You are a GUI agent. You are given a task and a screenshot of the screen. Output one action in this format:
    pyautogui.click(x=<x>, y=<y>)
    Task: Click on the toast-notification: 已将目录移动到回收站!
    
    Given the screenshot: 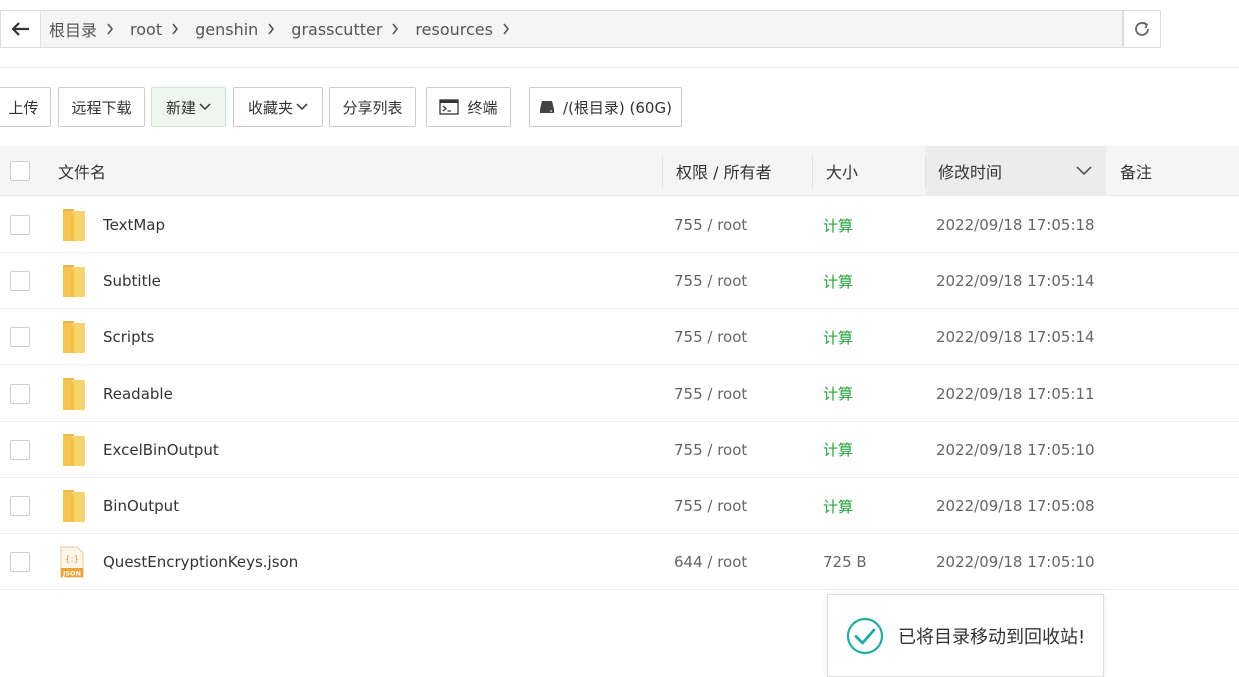 What is the action you would take?
    pyautogui.click(x=965, y=635)
    